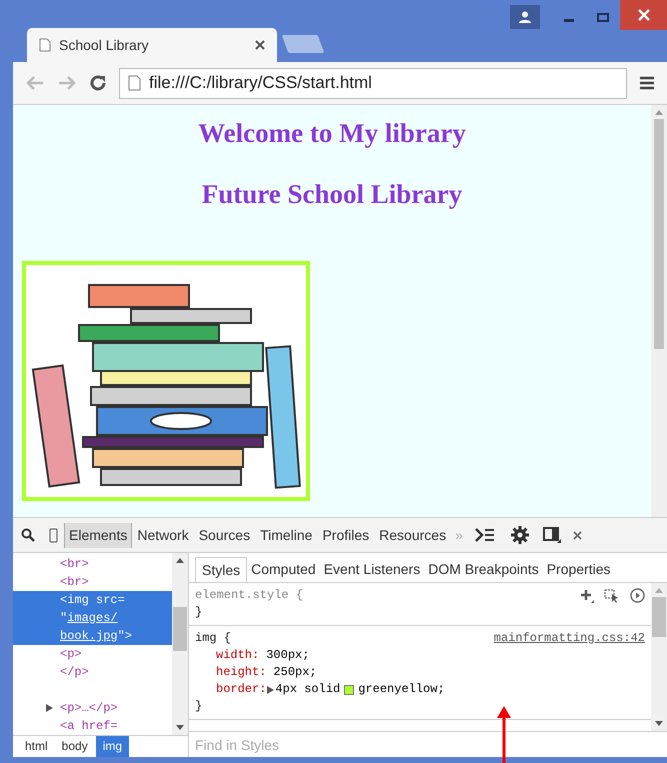 The height and width of the screenshot is (763, 667). Describe the element at coordinates (249, 595) in the screenshot. I see `css-selector: element.style {` at that location.